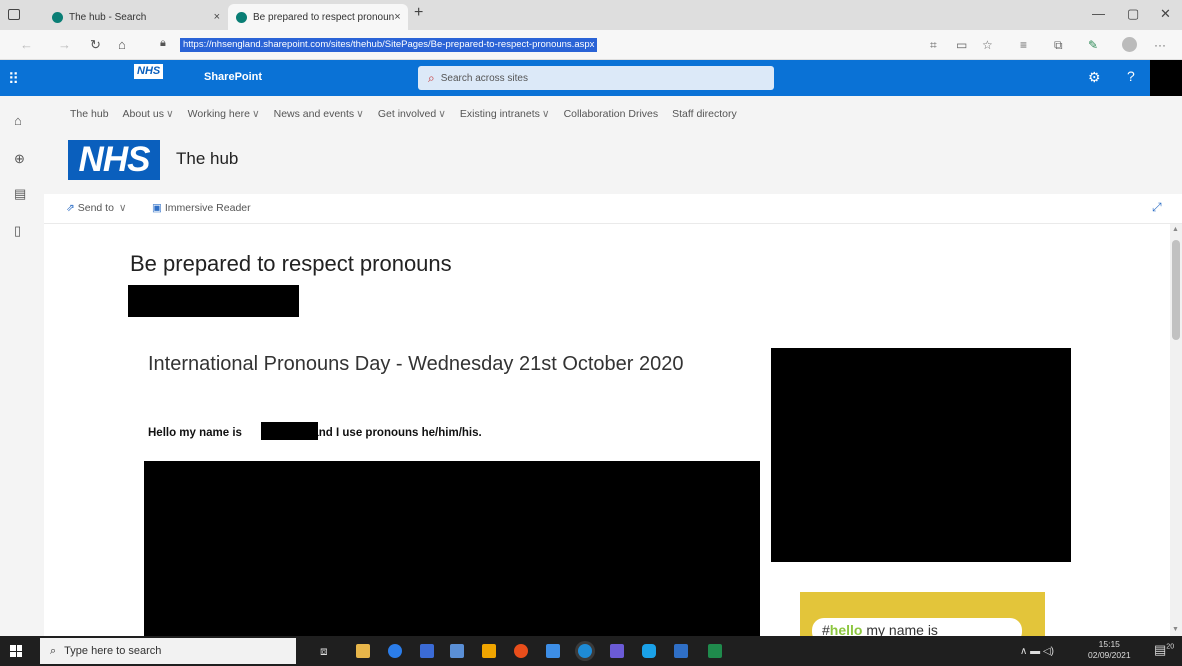 The image size is (1182, 666). What do you see at coordinates (13, 79) in the screenshot?
I see `app-launcher-icon: ⠿` at bounding box center [13, 79].